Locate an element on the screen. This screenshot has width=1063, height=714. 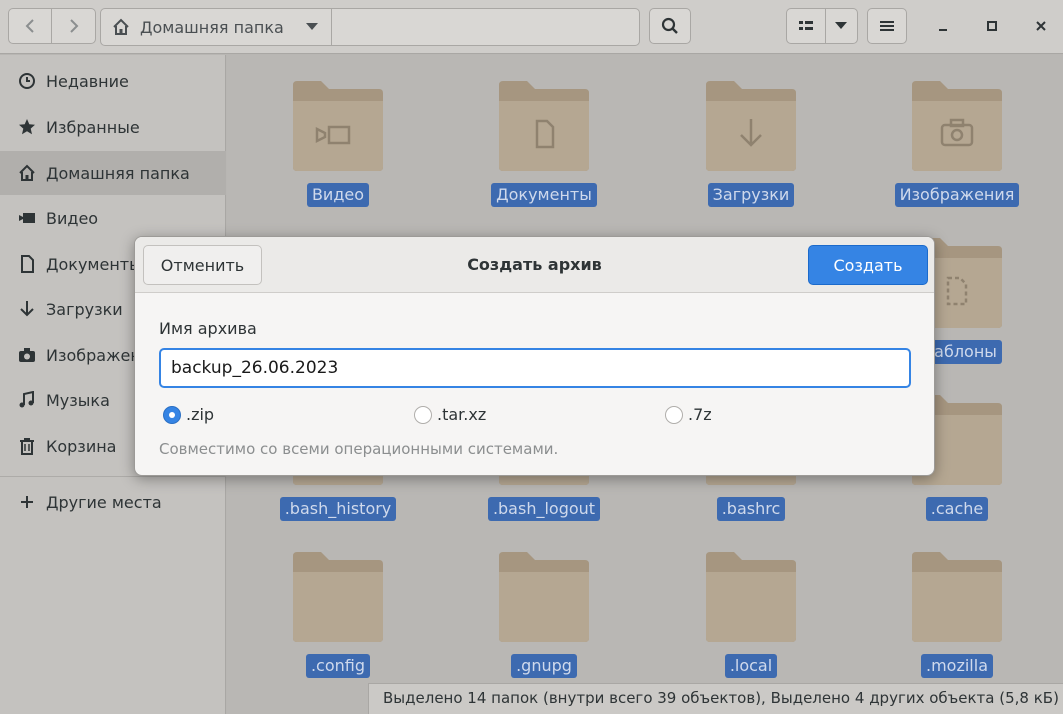
file-label-wrap: .local is located at coordinates (751, 666).